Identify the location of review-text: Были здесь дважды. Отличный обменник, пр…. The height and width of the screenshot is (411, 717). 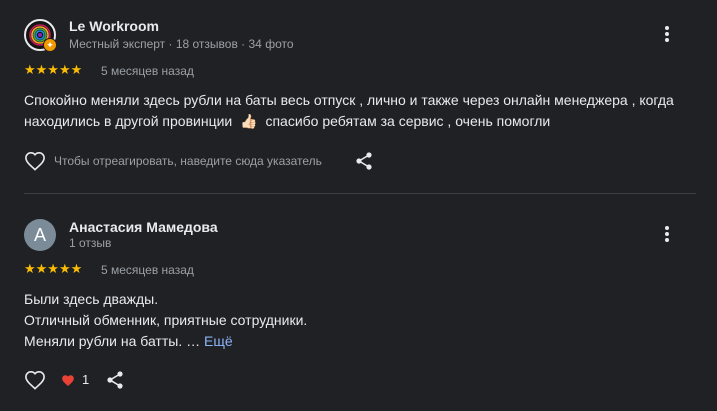
(359, 320).